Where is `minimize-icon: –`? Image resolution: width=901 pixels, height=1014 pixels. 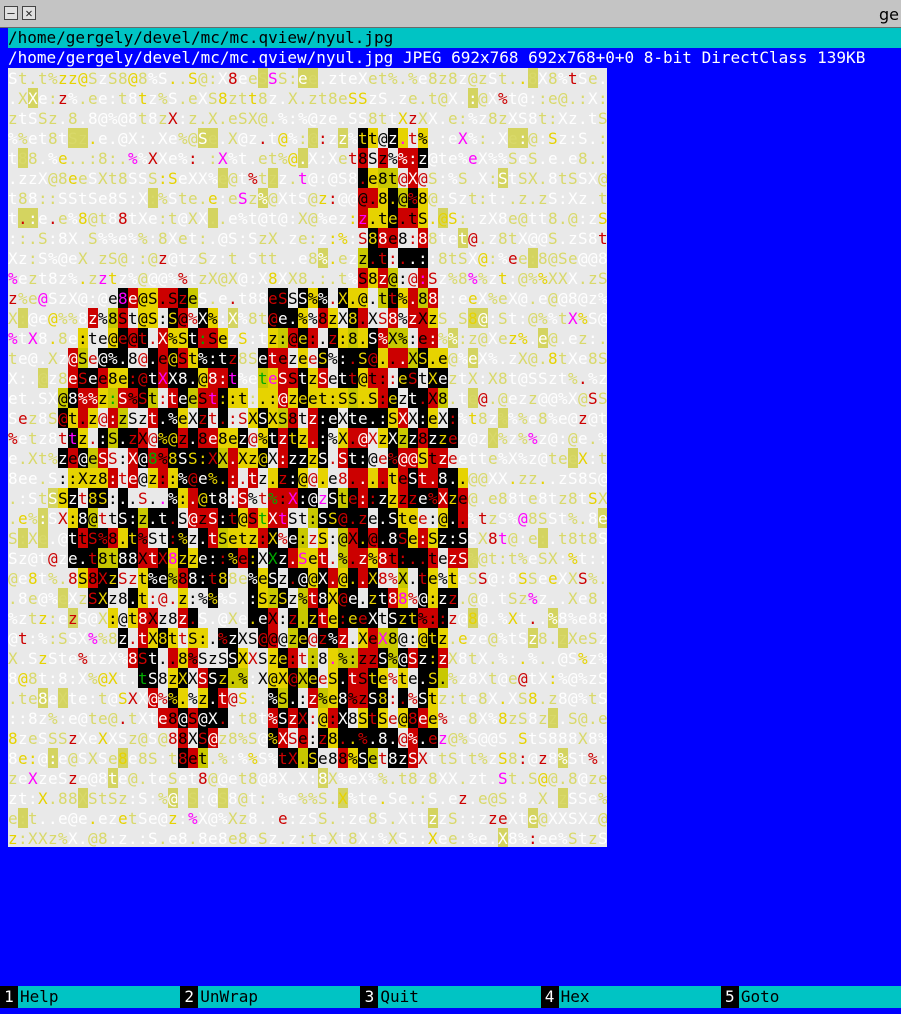
minimize-icon: – is located at coordinates (11, 13).